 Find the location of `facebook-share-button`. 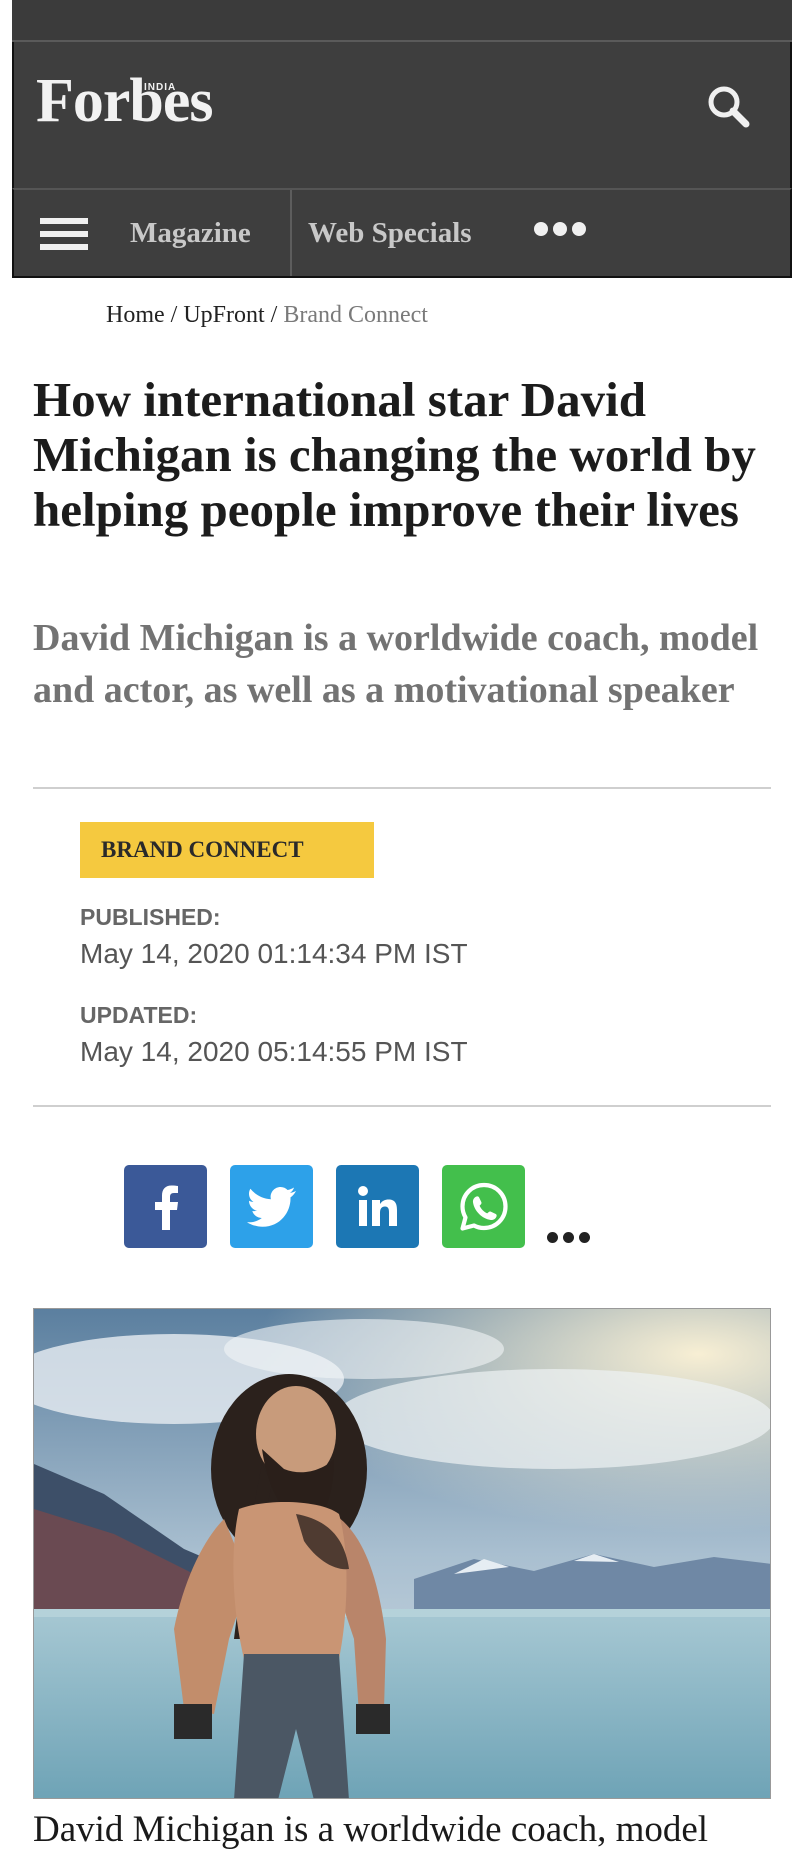

facebook-share-button is located at coordinates (165, 1206).